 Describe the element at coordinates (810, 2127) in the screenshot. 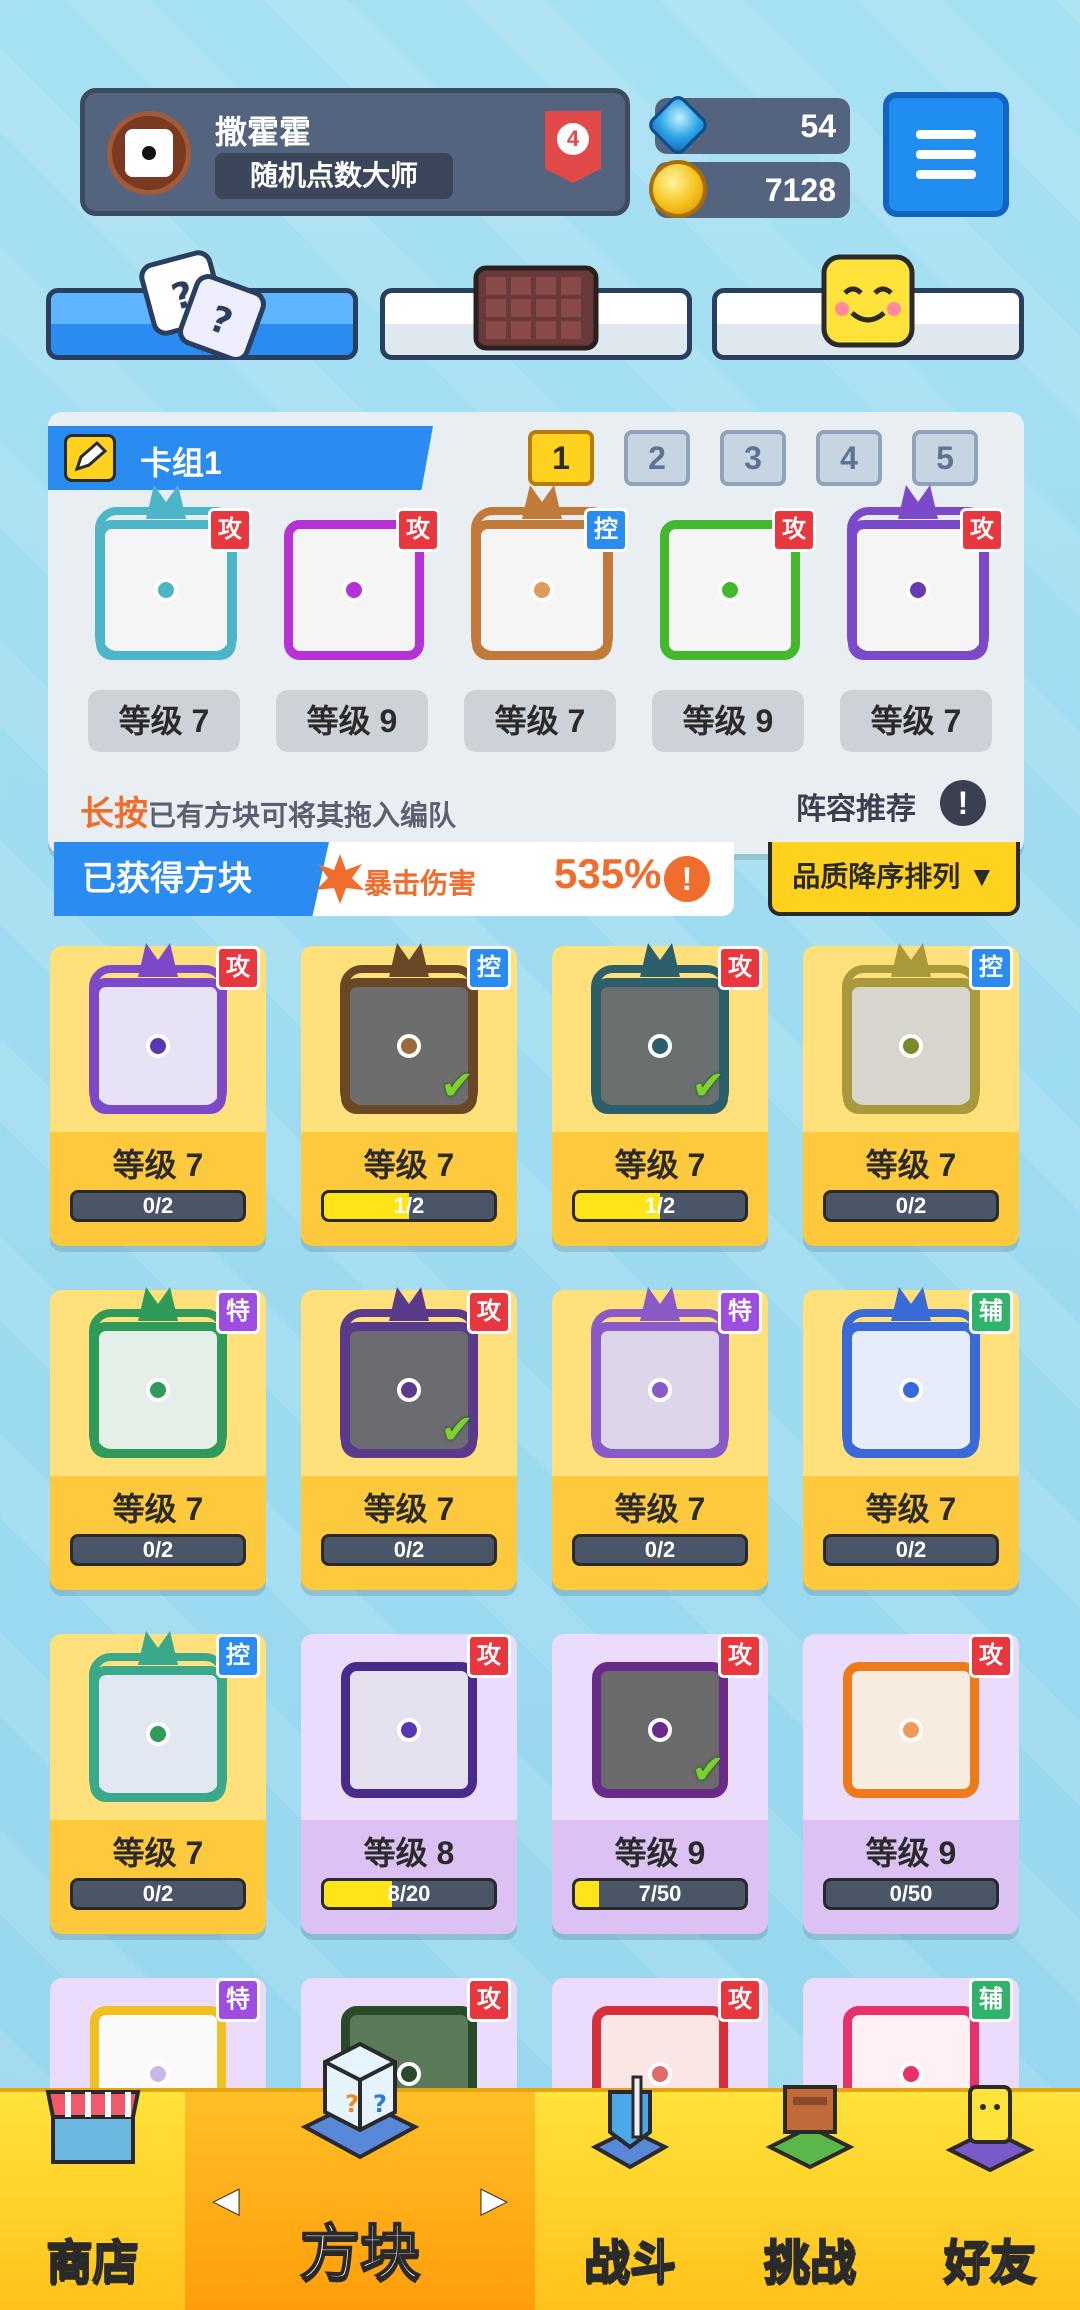

I see `challenge-signboard-icon` at that location.